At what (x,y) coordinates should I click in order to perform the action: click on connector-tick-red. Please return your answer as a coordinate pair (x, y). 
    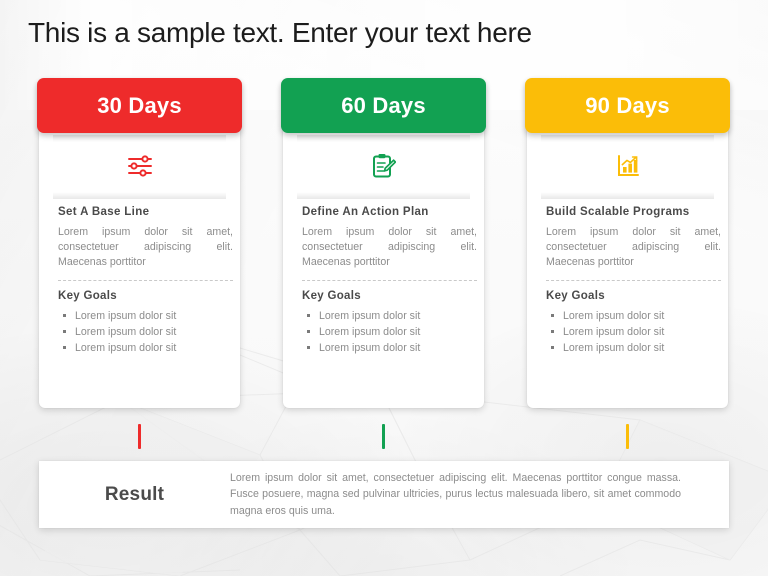
    Looking at the image, I should click on (139, 436).